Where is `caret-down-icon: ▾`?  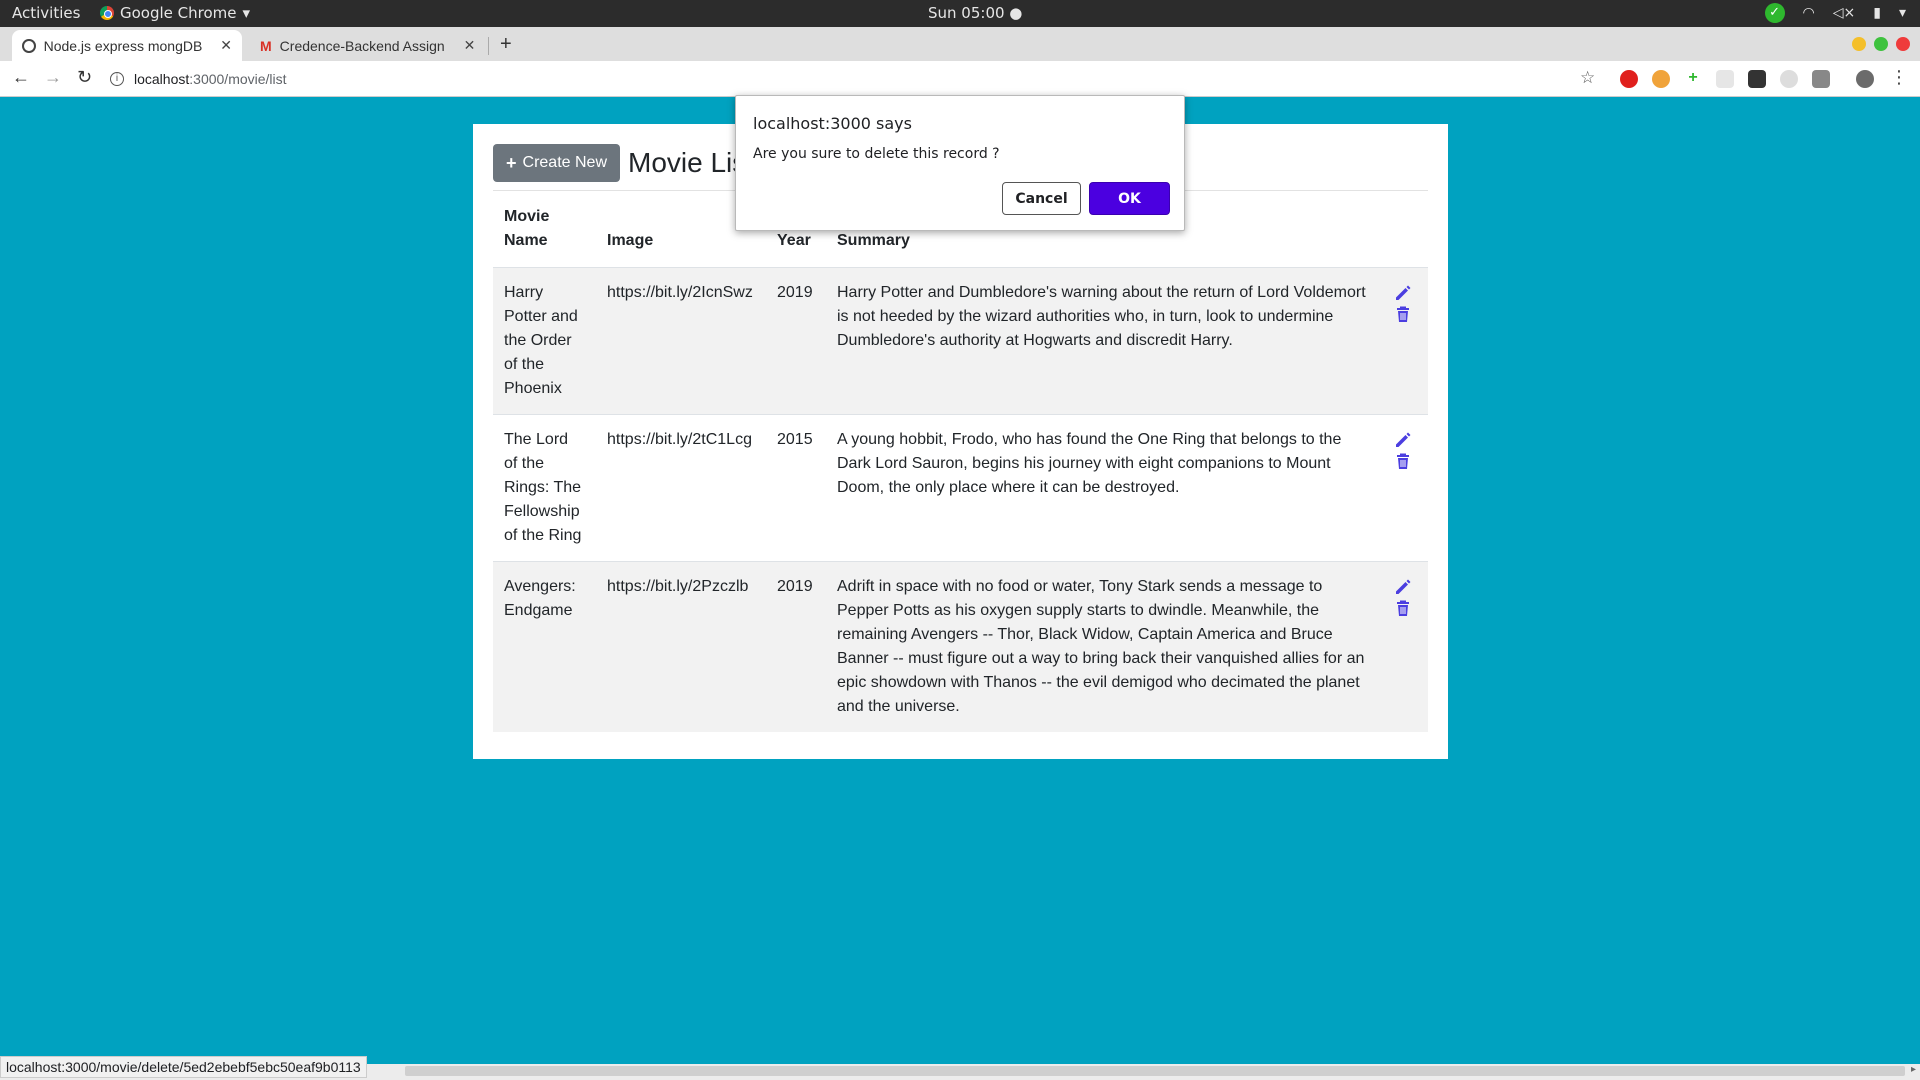
caret-down-icon: ▾ is located at coordinates (246, 13).